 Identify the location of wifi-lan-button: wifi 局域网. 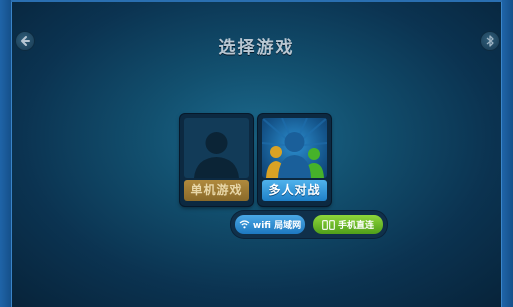
(270, 224).